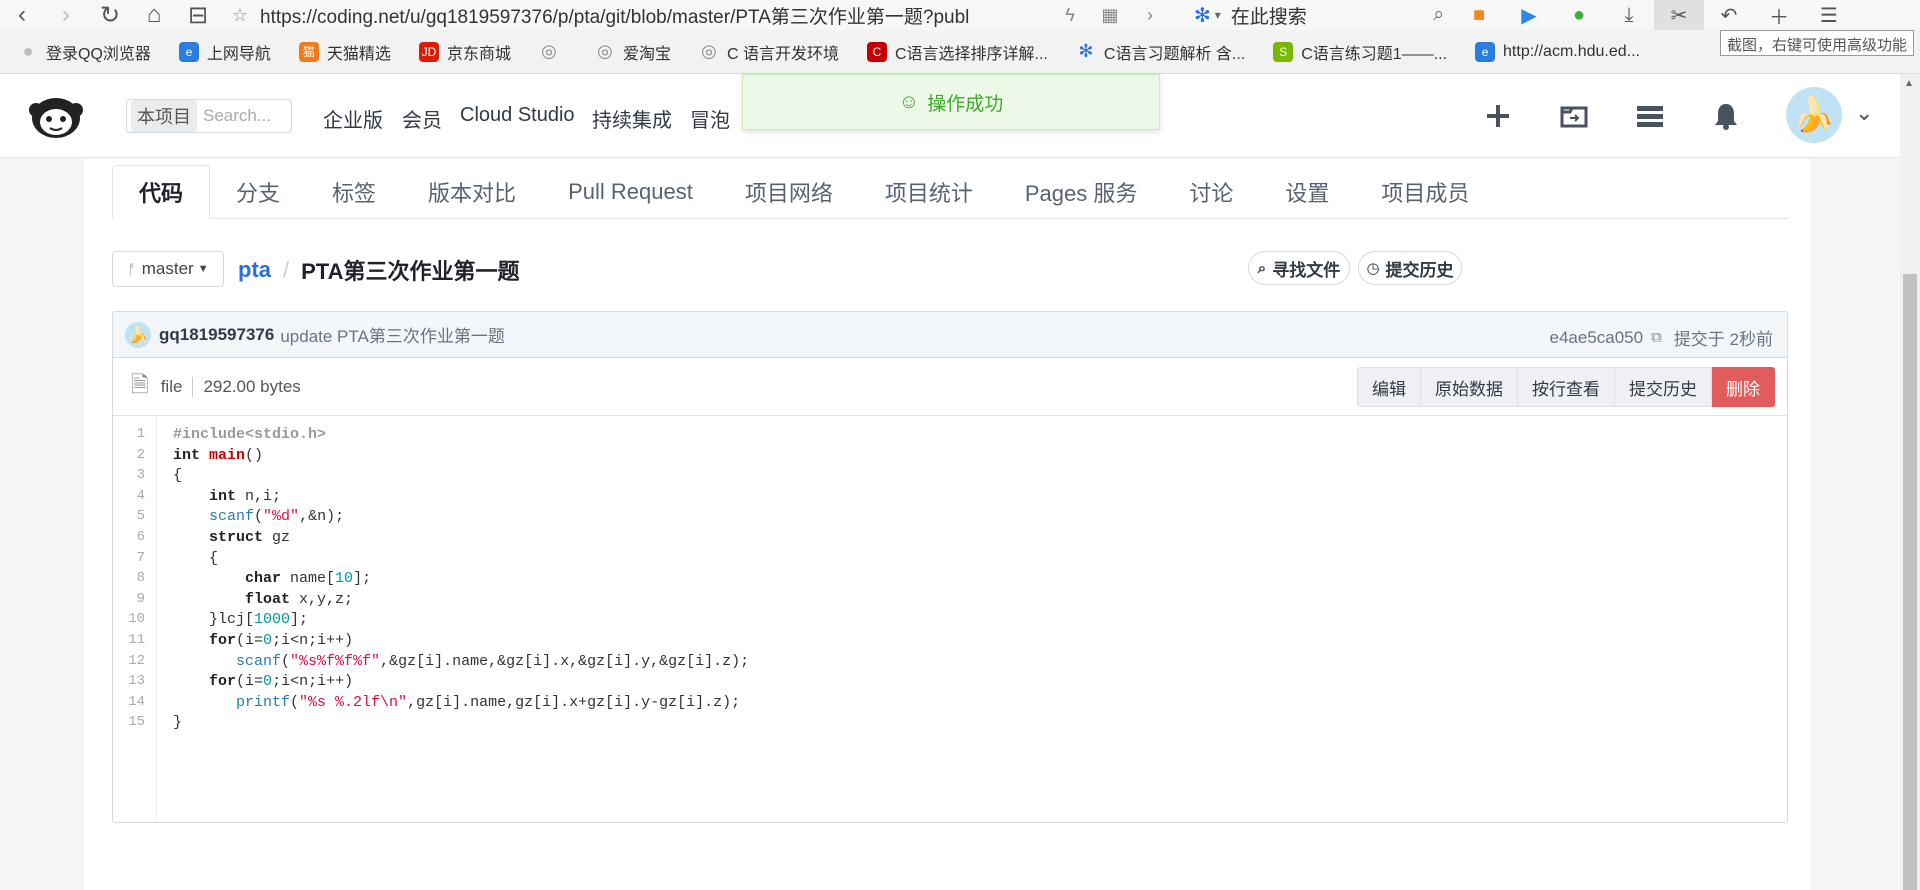 The width and height of the screenshot is (1920, 890). I want to click on edit-button: 编辑, so click(1389, 387).